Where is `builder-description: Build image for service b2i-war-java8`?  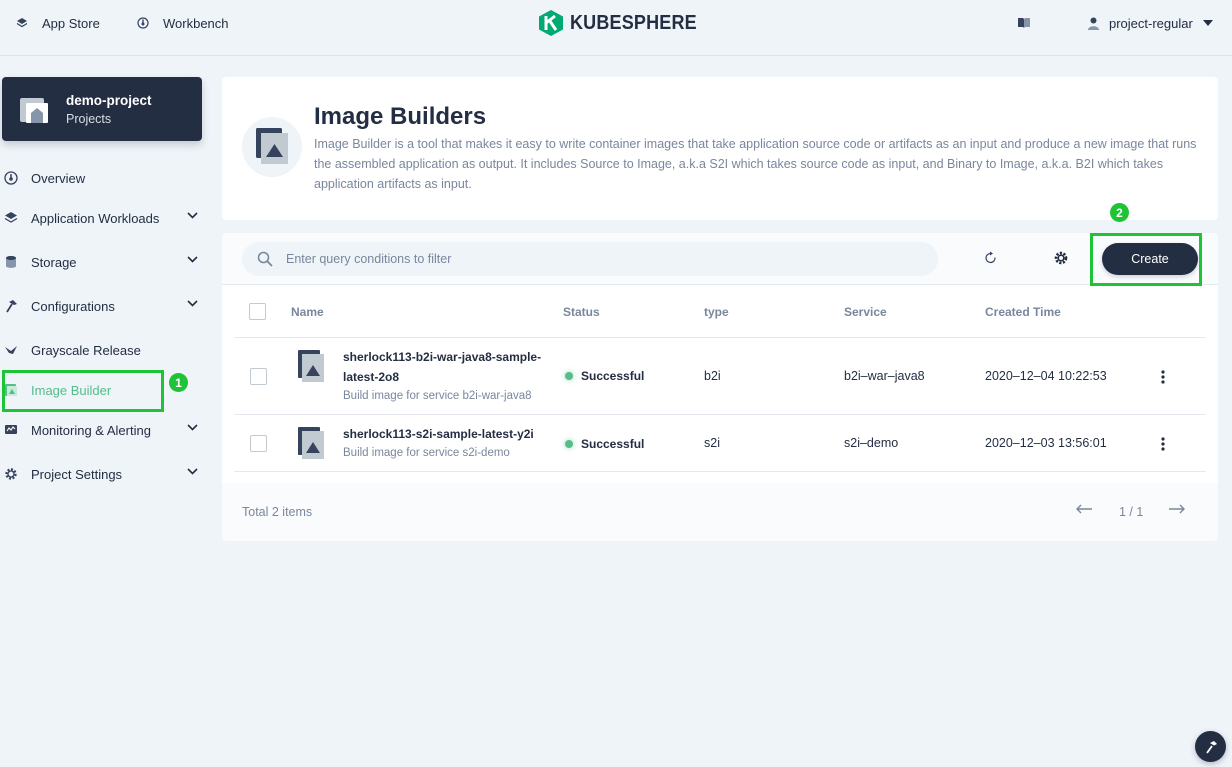
builder-description: Build image for service b2i-war-java8 is located at coordinates (437, 396).